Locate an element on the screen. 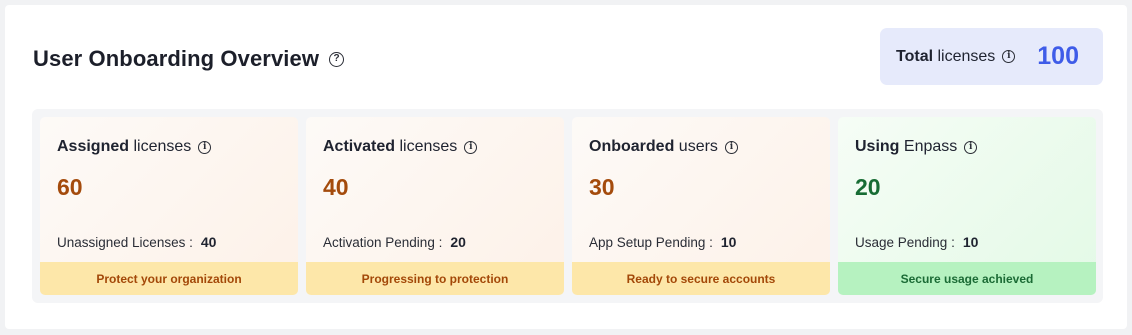  card-sub-stat: Activation Pending : 20 is located at coordinates (394, 242).